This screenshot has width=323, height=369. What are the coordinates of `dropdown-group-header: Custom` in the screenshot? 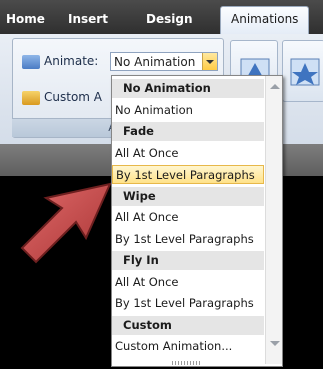 It's located at (188, 325).